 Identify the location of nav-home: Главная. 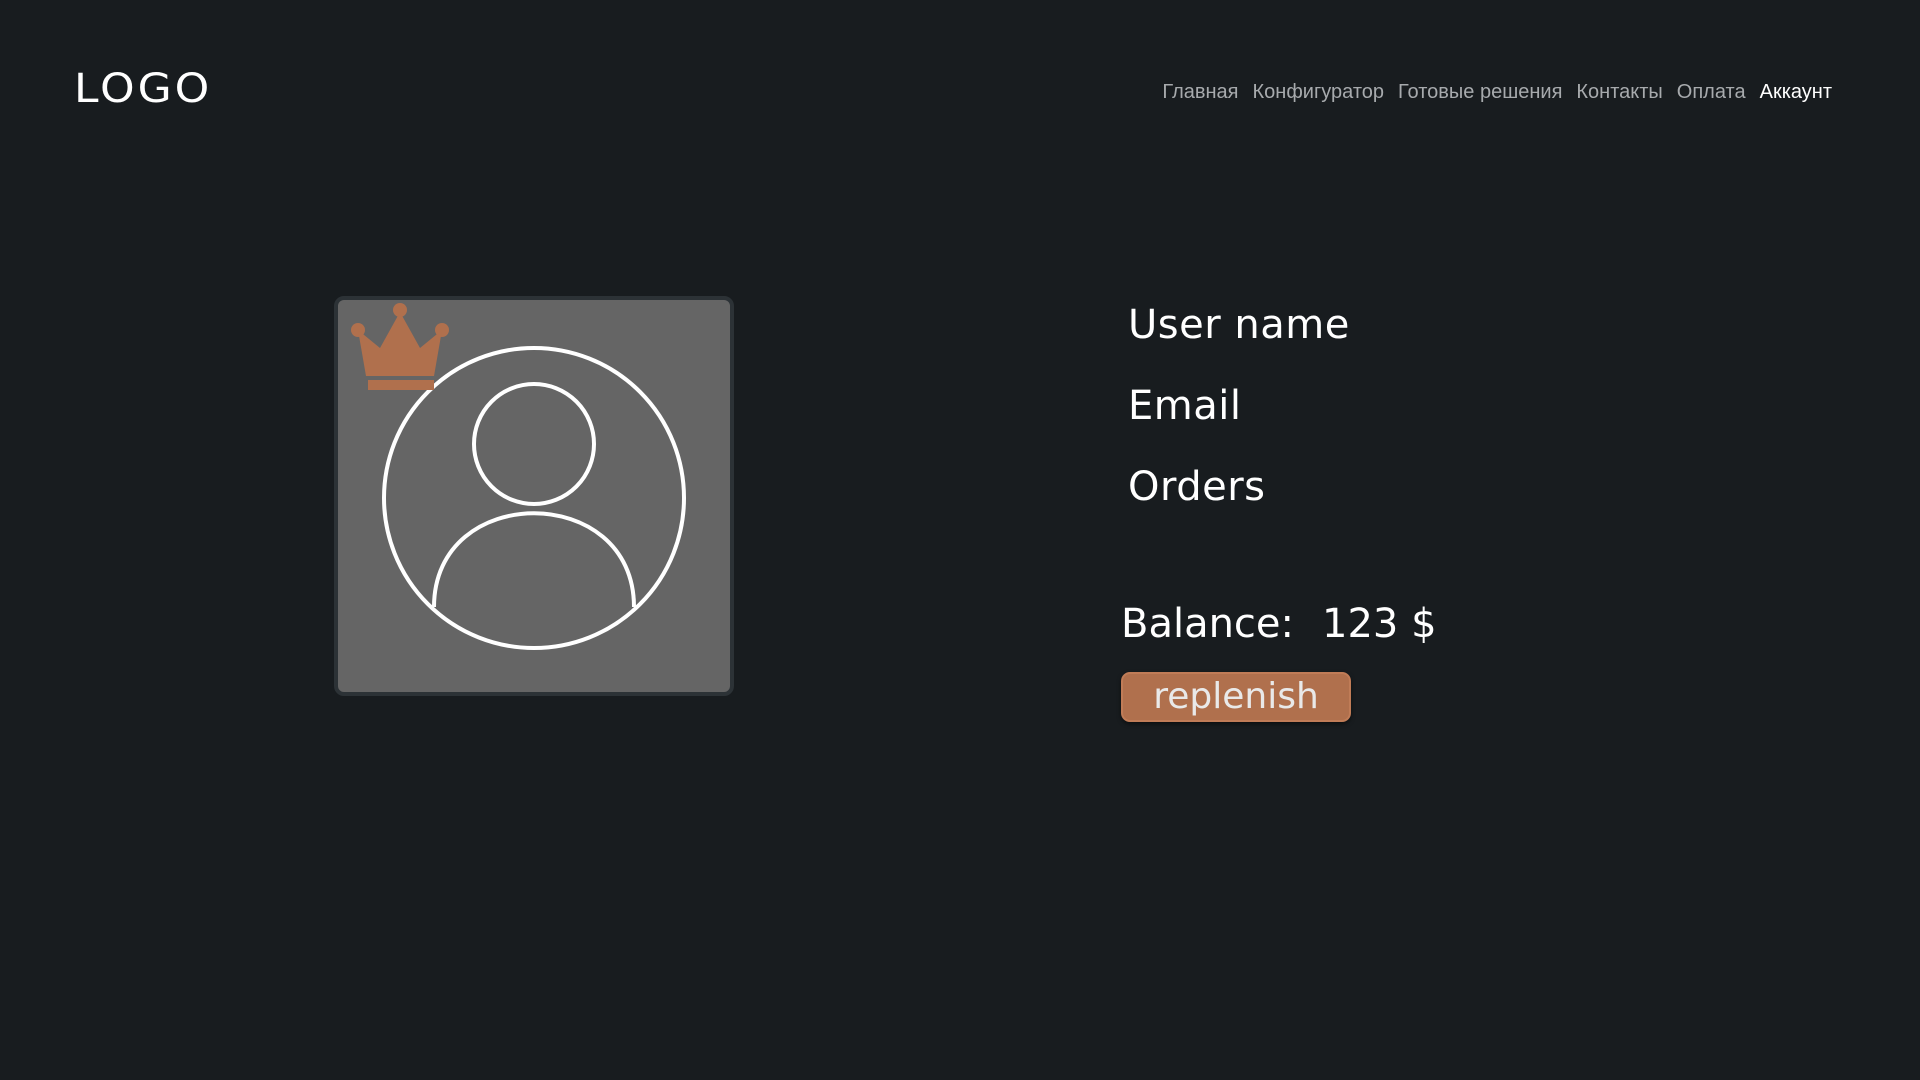
(1200, 92).